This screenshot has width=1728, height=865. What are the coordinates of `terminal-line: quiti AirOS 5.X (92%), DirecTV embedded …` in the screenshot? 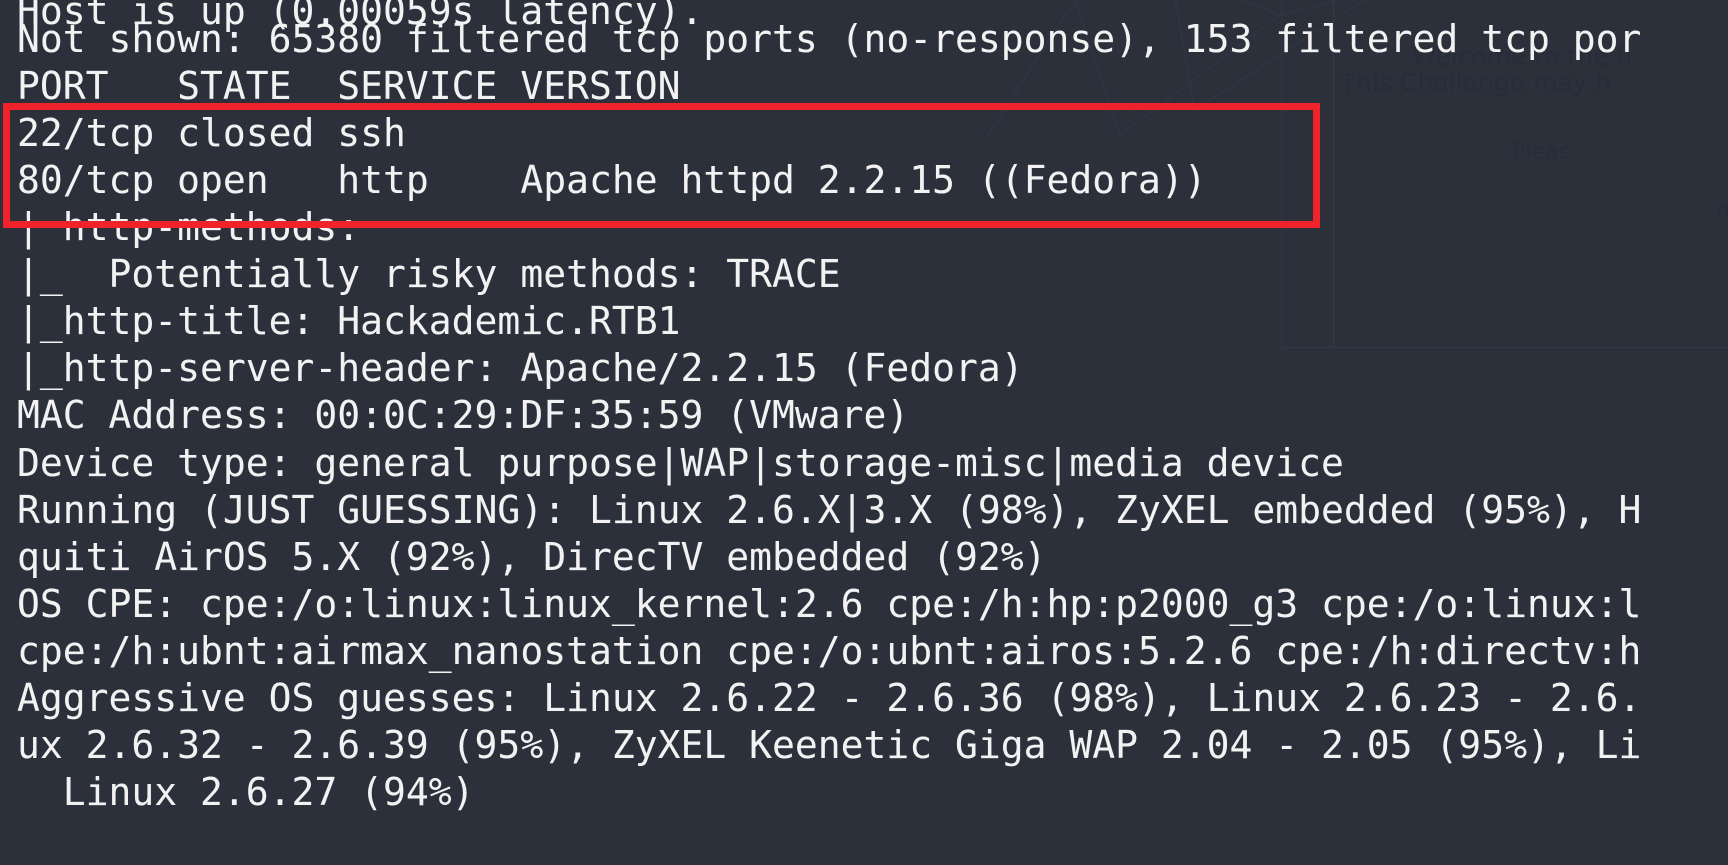 It's located at (532, 557).